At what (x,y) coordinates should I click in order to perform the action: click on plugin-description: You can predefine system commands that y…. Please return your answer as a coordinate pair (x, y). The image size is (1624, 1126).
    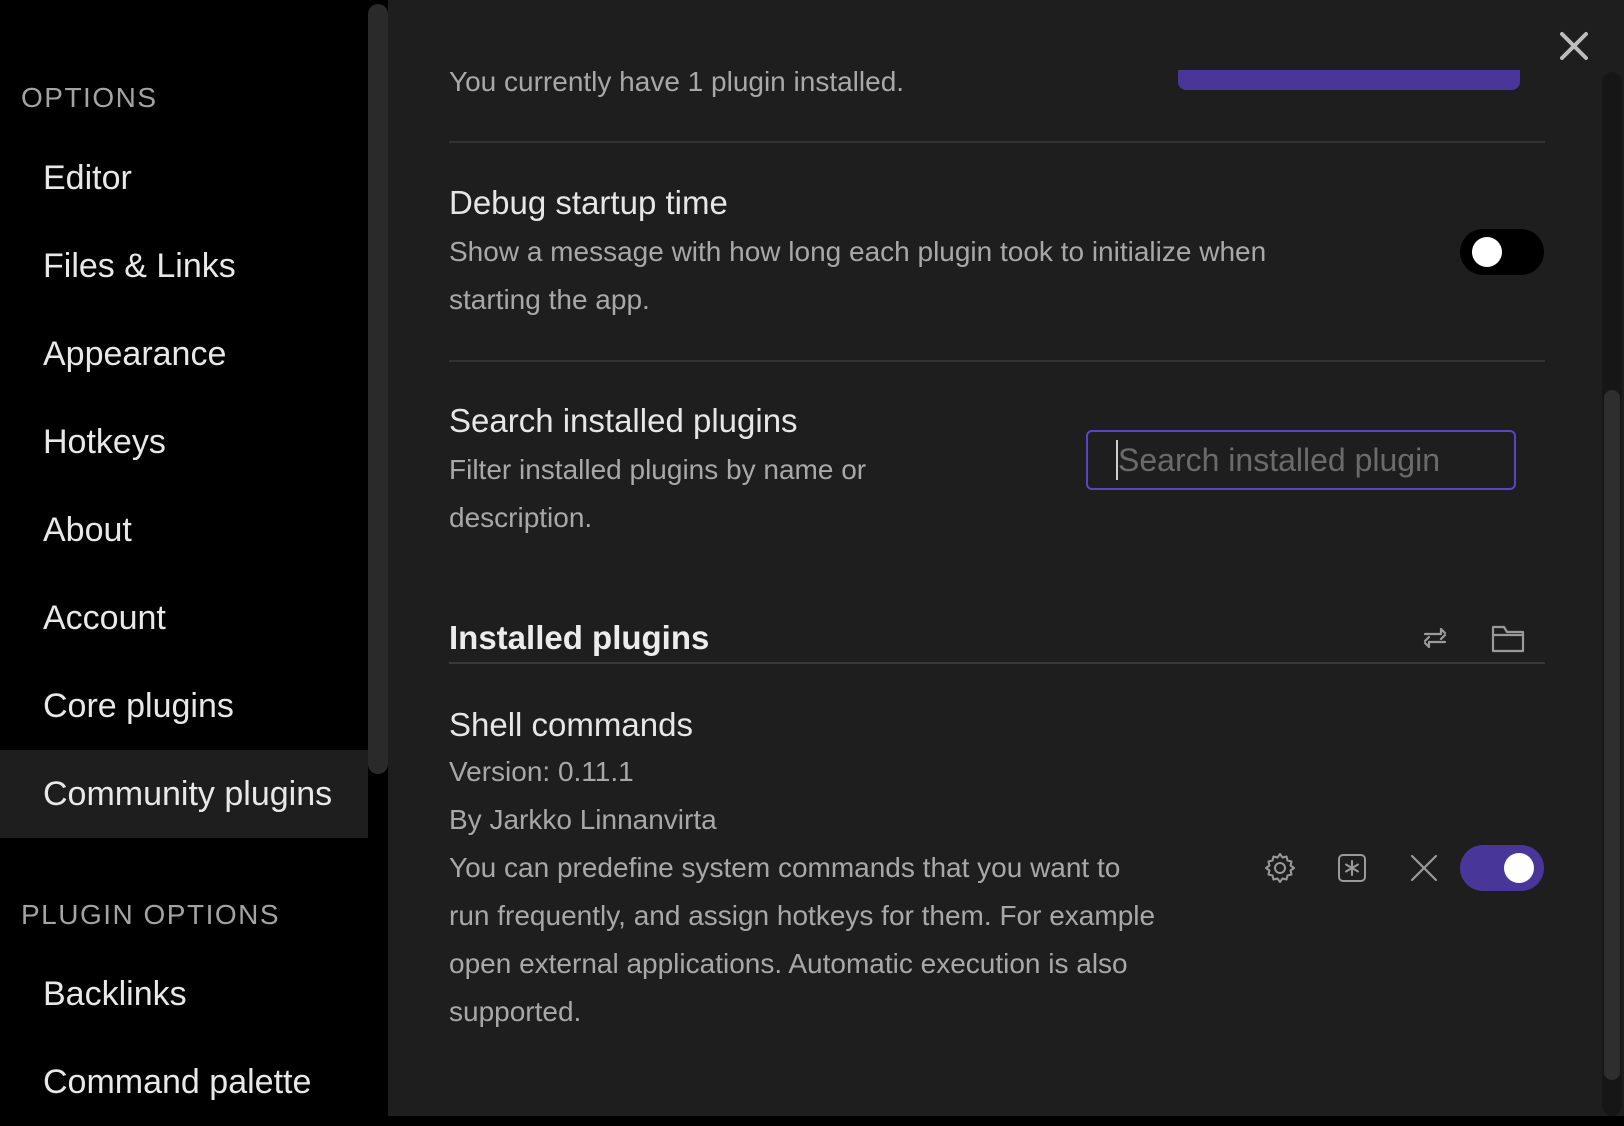
    Looking at the image, I should click on (785, 867).